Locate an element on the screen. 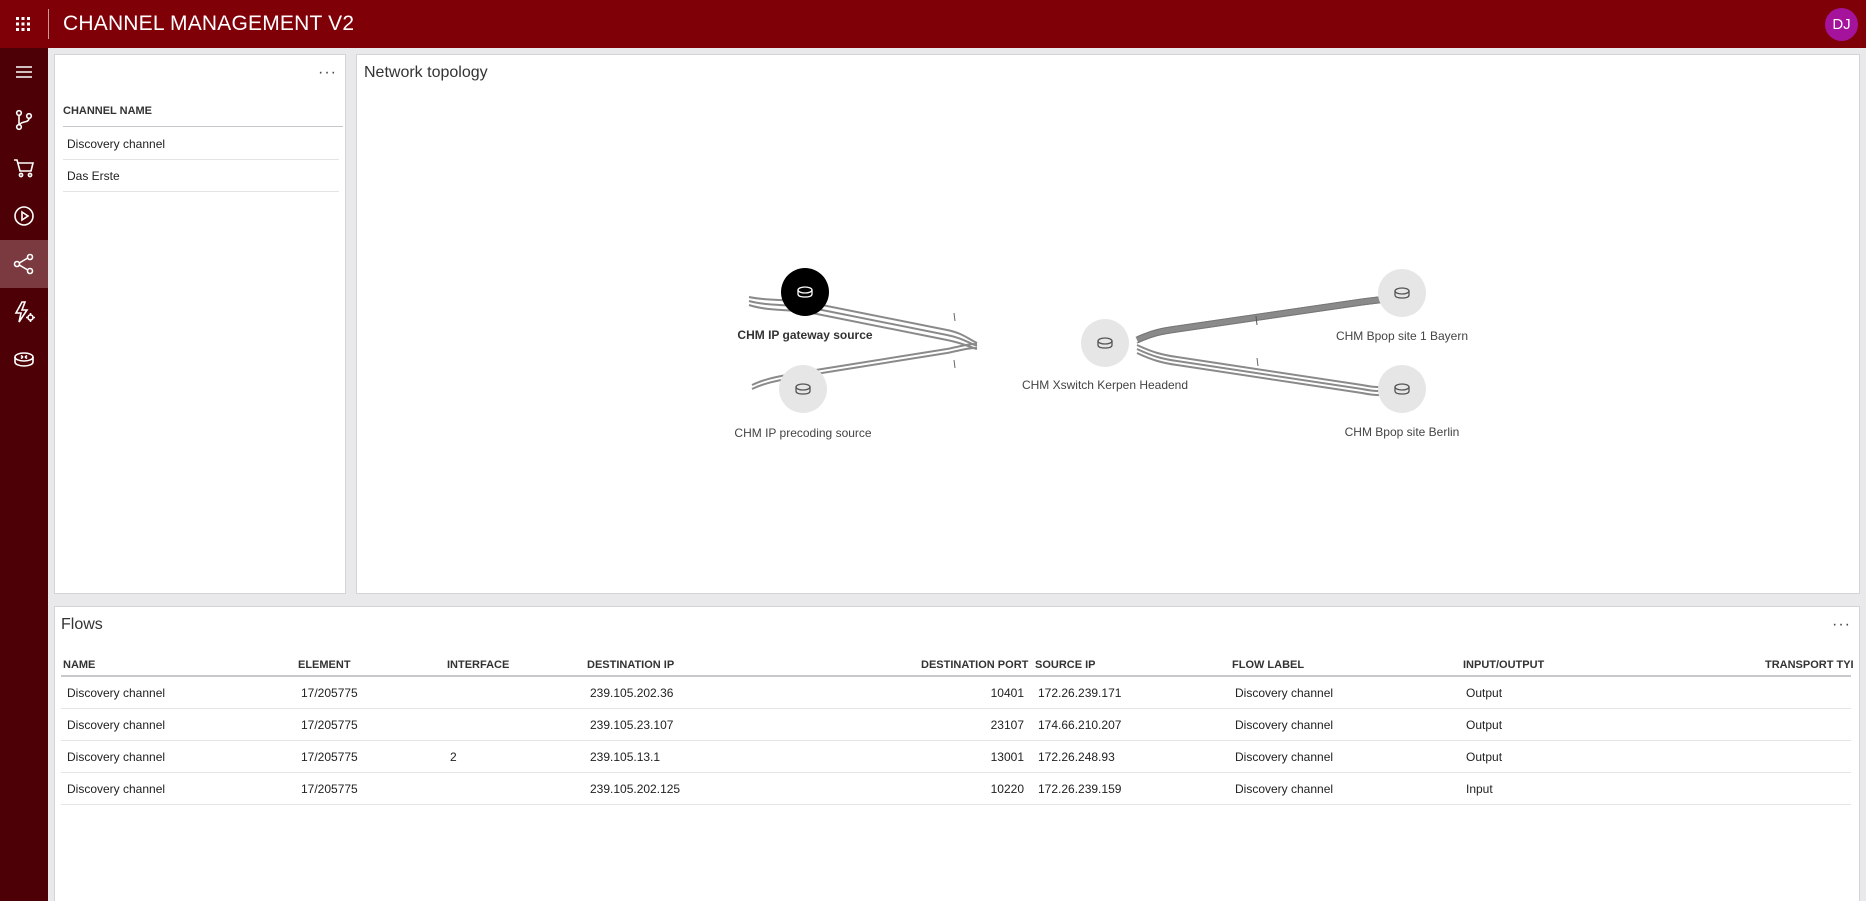 The height and width of the screenshot is (901, 1866). play-circle-icon is located at coordinates (24, 216).